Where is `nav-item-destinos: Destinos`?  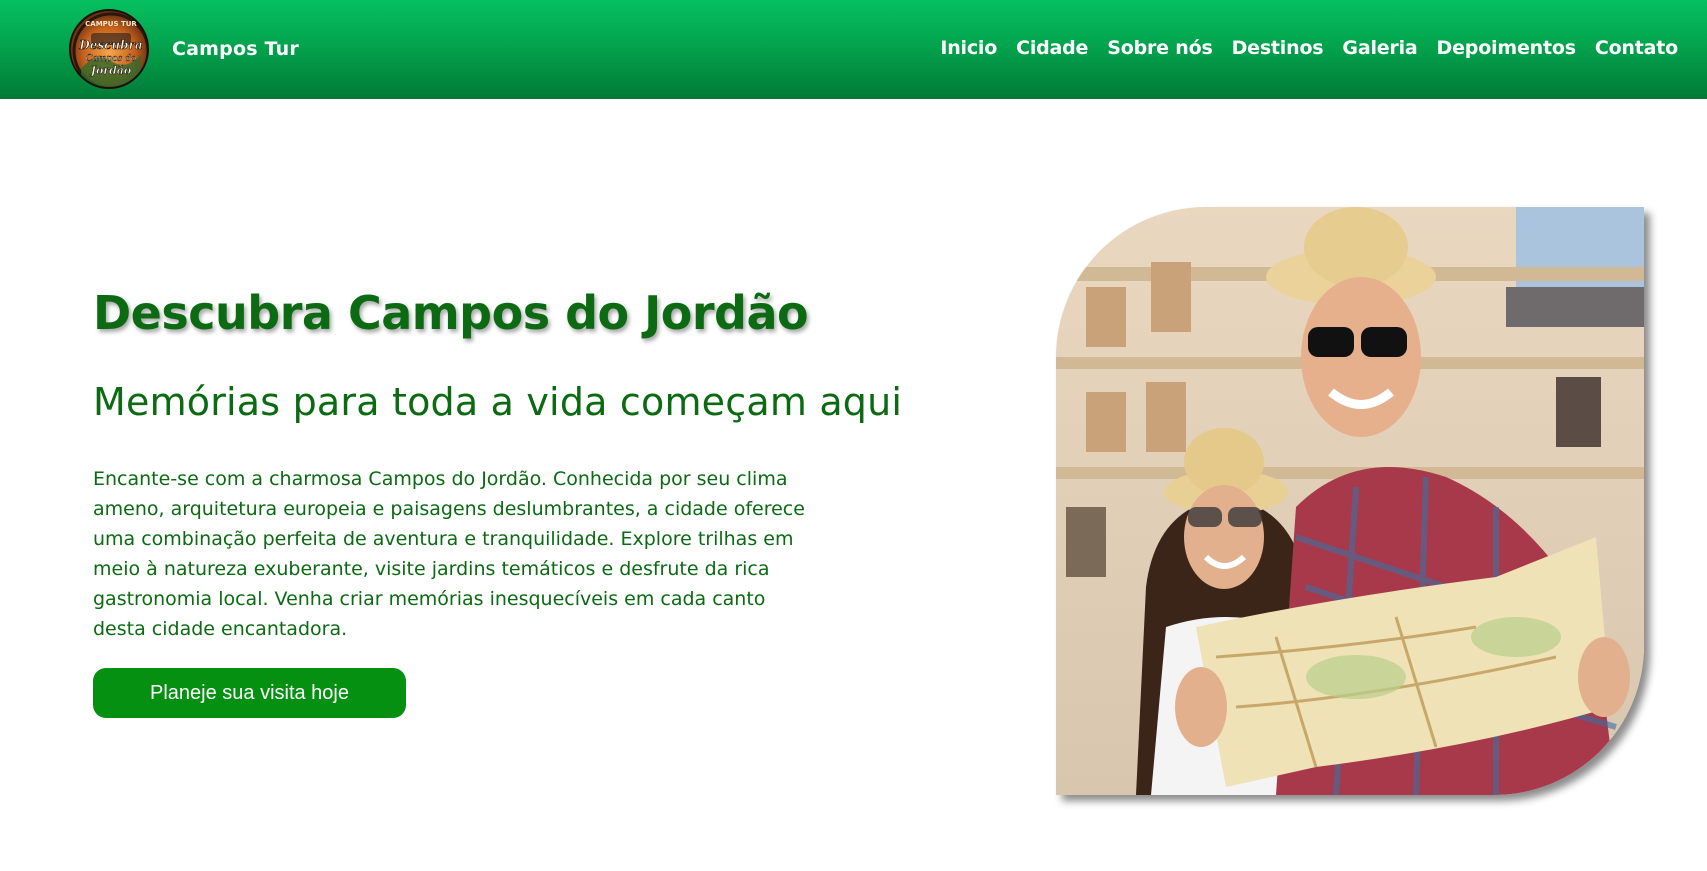 nav-item-destinos: Destinos is located at coordinates (1278, 48).